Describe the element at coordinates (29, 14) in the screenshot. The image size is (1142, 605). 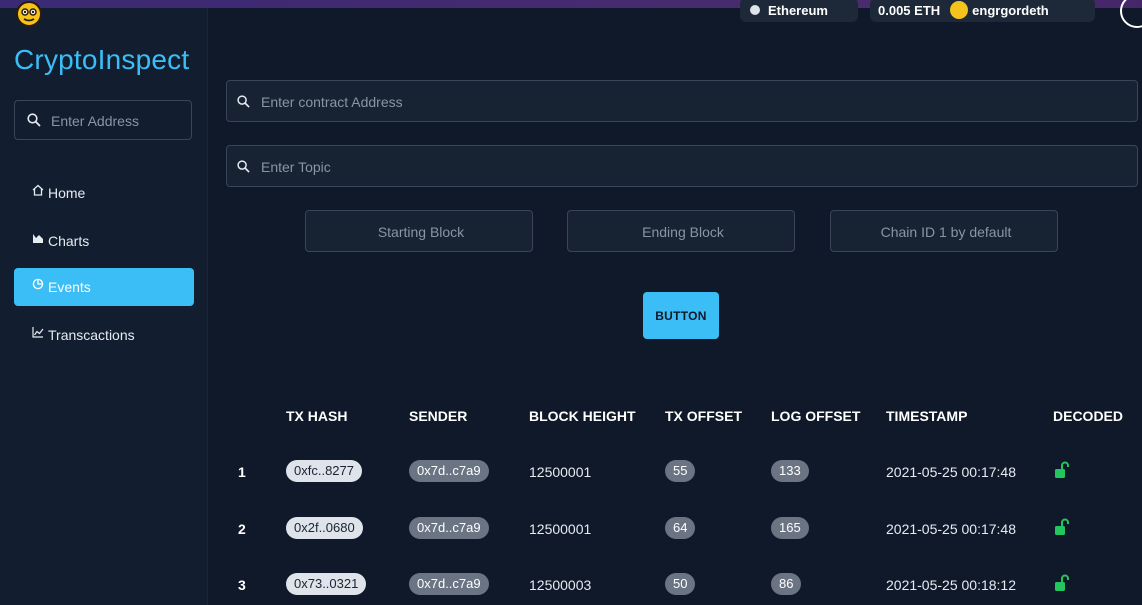
I see `logo-face-icon` at that location.